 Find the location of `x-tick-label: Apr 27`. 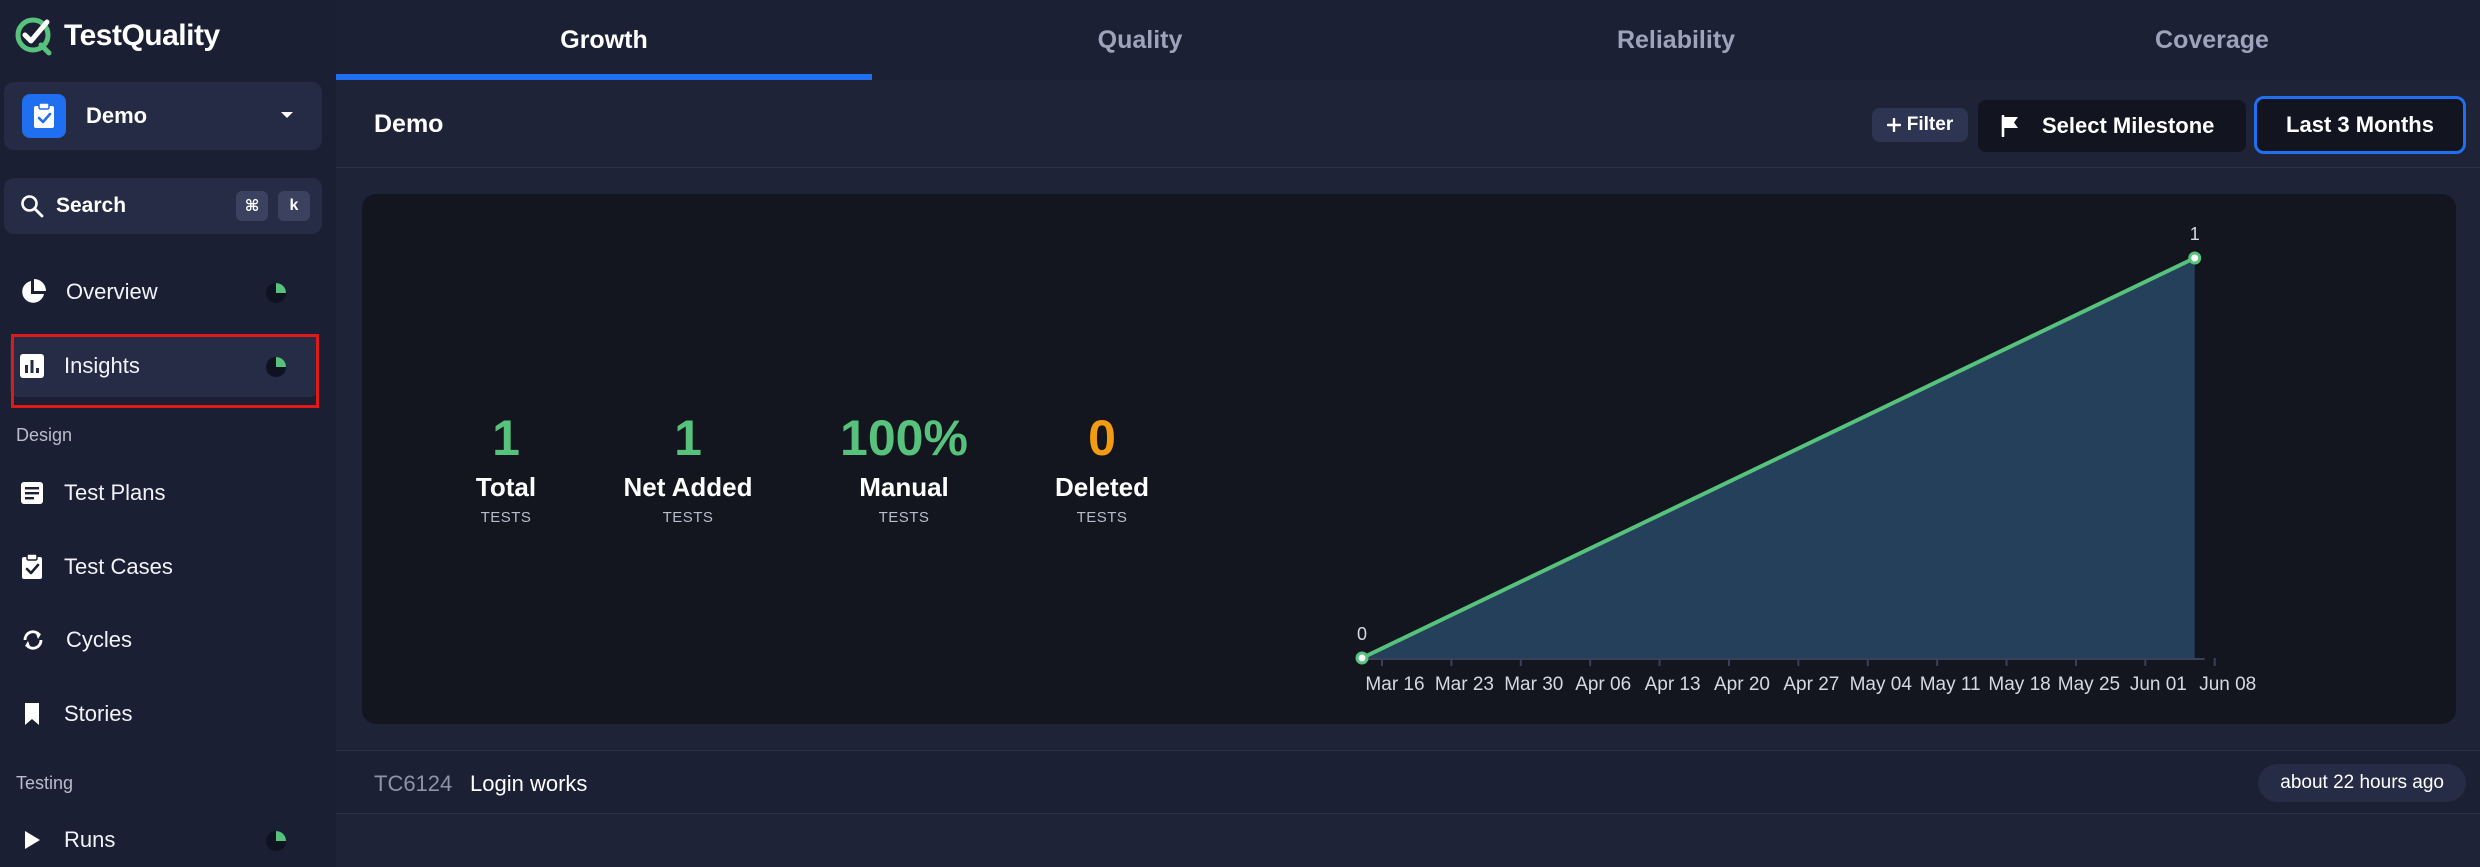

x-tick-label: Apr 27 is located at coordinates (1811, 684).